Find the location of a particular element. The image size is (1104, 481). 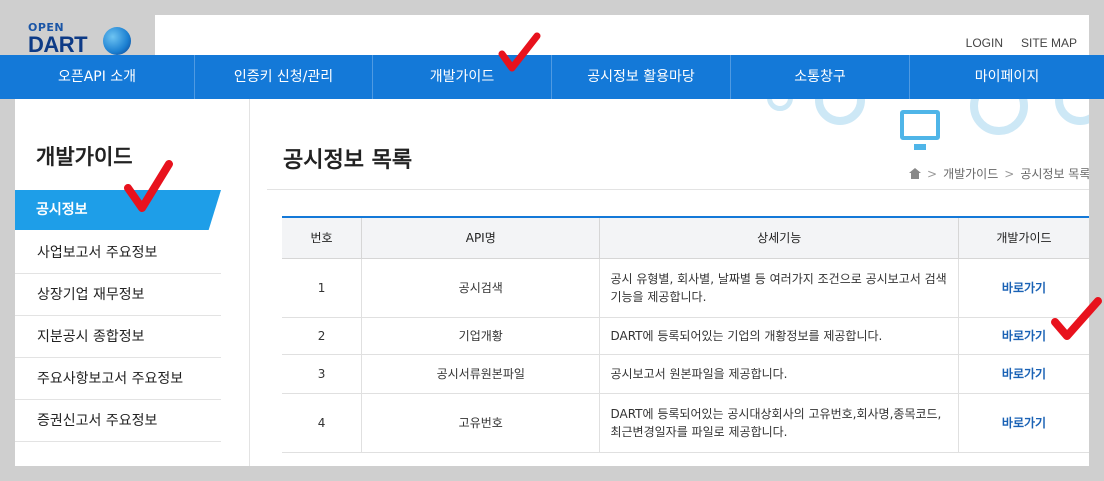

sidebar-item: 지분공시 종합정보 is located at coordinates (118, 337).